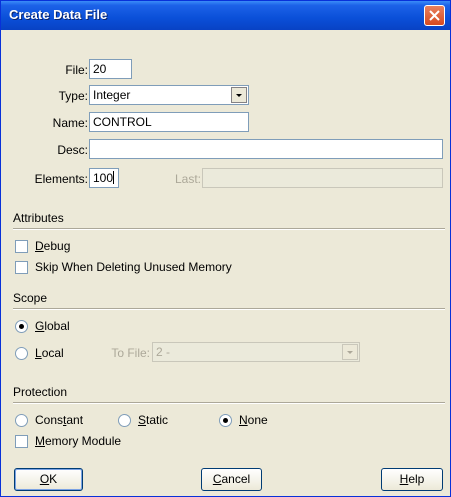 Image resolution: width=451 pixels, height=497 pixels. I want to click on desc-label: Desc:, so click(72, 150).